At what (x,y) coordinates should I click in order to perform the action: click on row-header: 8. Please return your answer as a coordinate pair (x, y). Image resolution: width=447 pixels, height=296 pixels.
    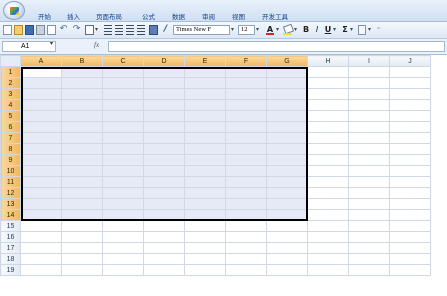
    Looking at the image, I should click on (10, 149).